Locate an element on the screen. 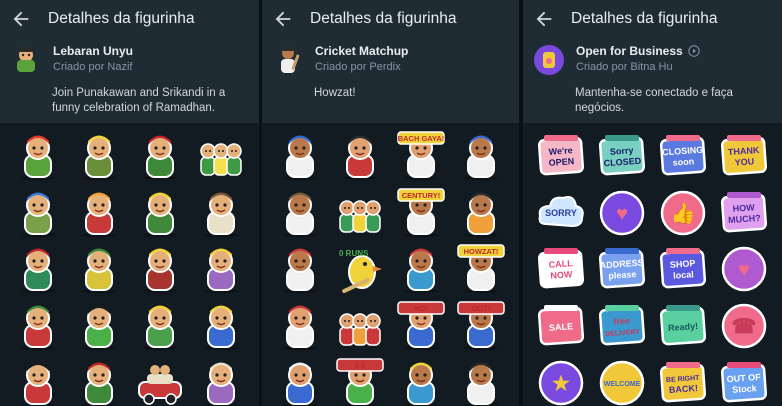  sticker-business-11: SHOP local is located at coordinates (683, 269).